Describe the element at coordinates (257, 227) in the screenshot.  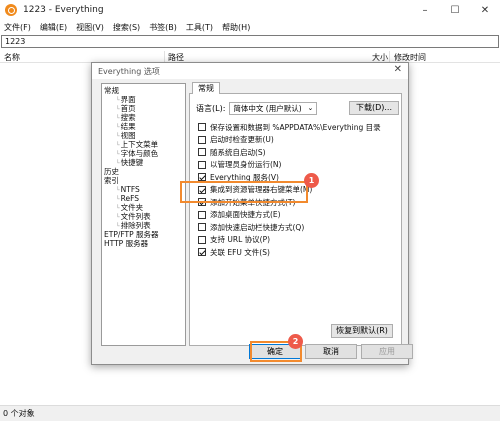
I see `option-label: 添加快速启动栏快捷方式(Q)` at that location.